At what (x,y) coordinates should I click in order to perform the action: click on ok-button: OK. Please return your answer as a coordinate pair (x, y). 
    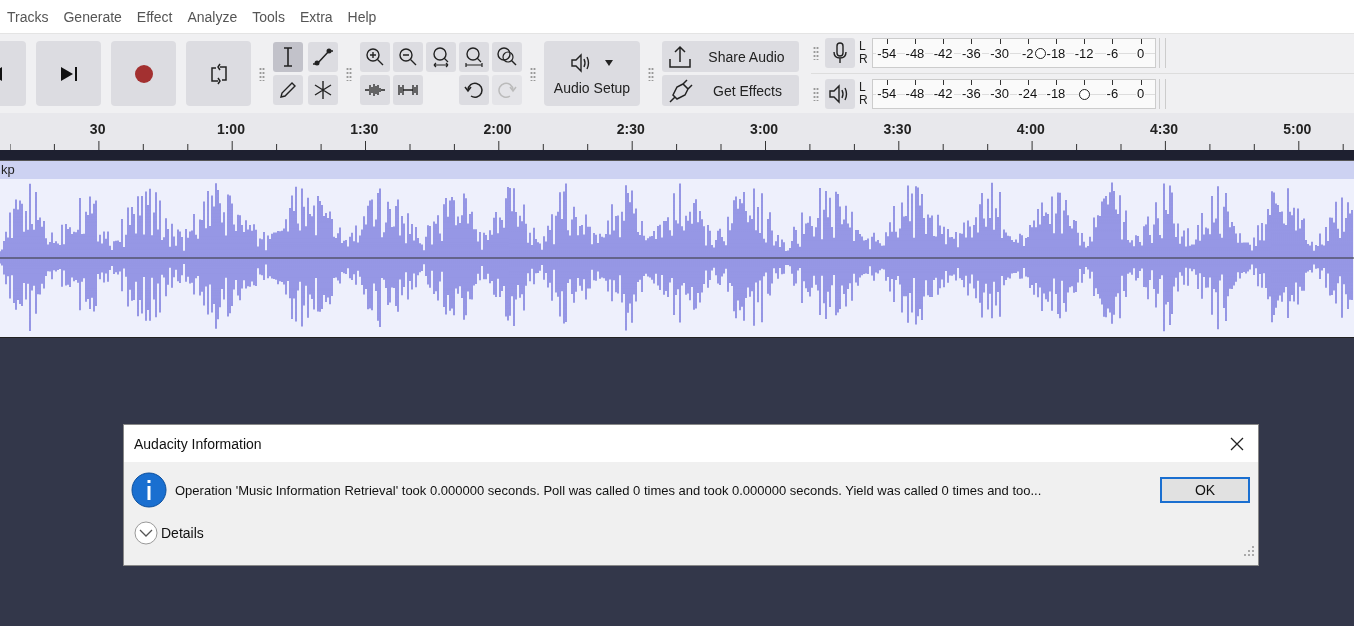
    Looking at the image, I should click on (1205, 490).